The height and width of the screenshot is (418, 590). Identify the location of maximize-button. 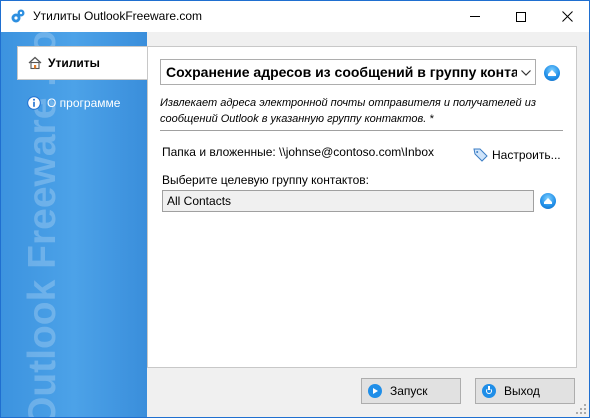
(521, 16).